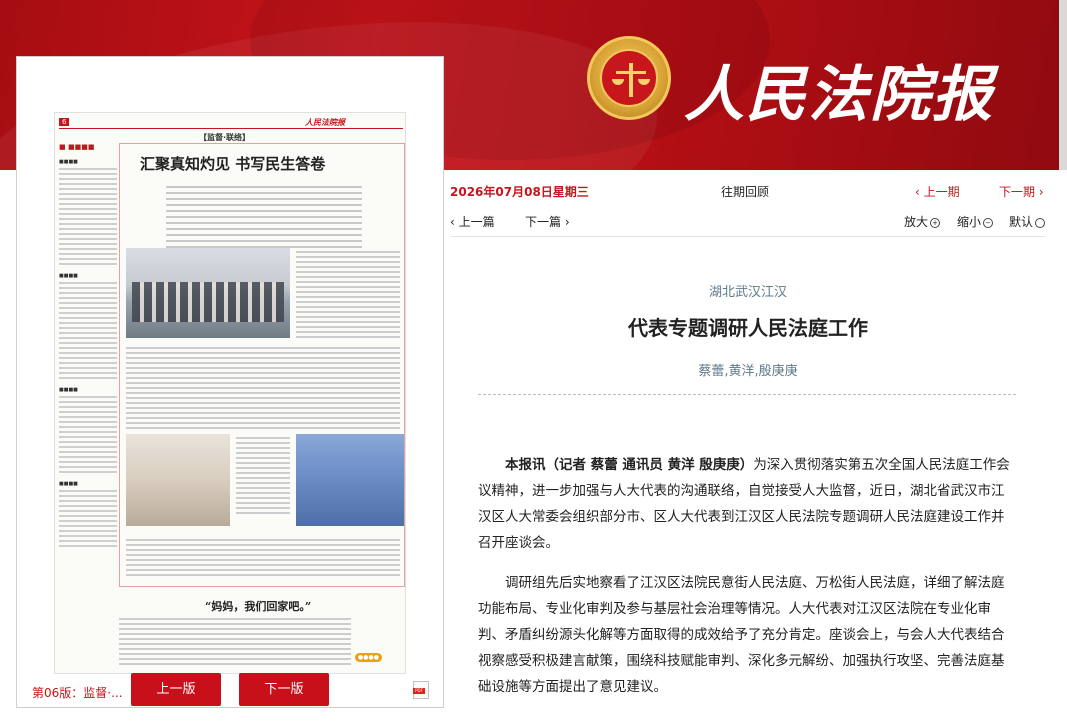 The height and width of the screenshot is (722, 1067). What do you see at coordinates (208, 293) in the screenshot?
I see `paper-photo-meeting` at bounding box center [208, 293].